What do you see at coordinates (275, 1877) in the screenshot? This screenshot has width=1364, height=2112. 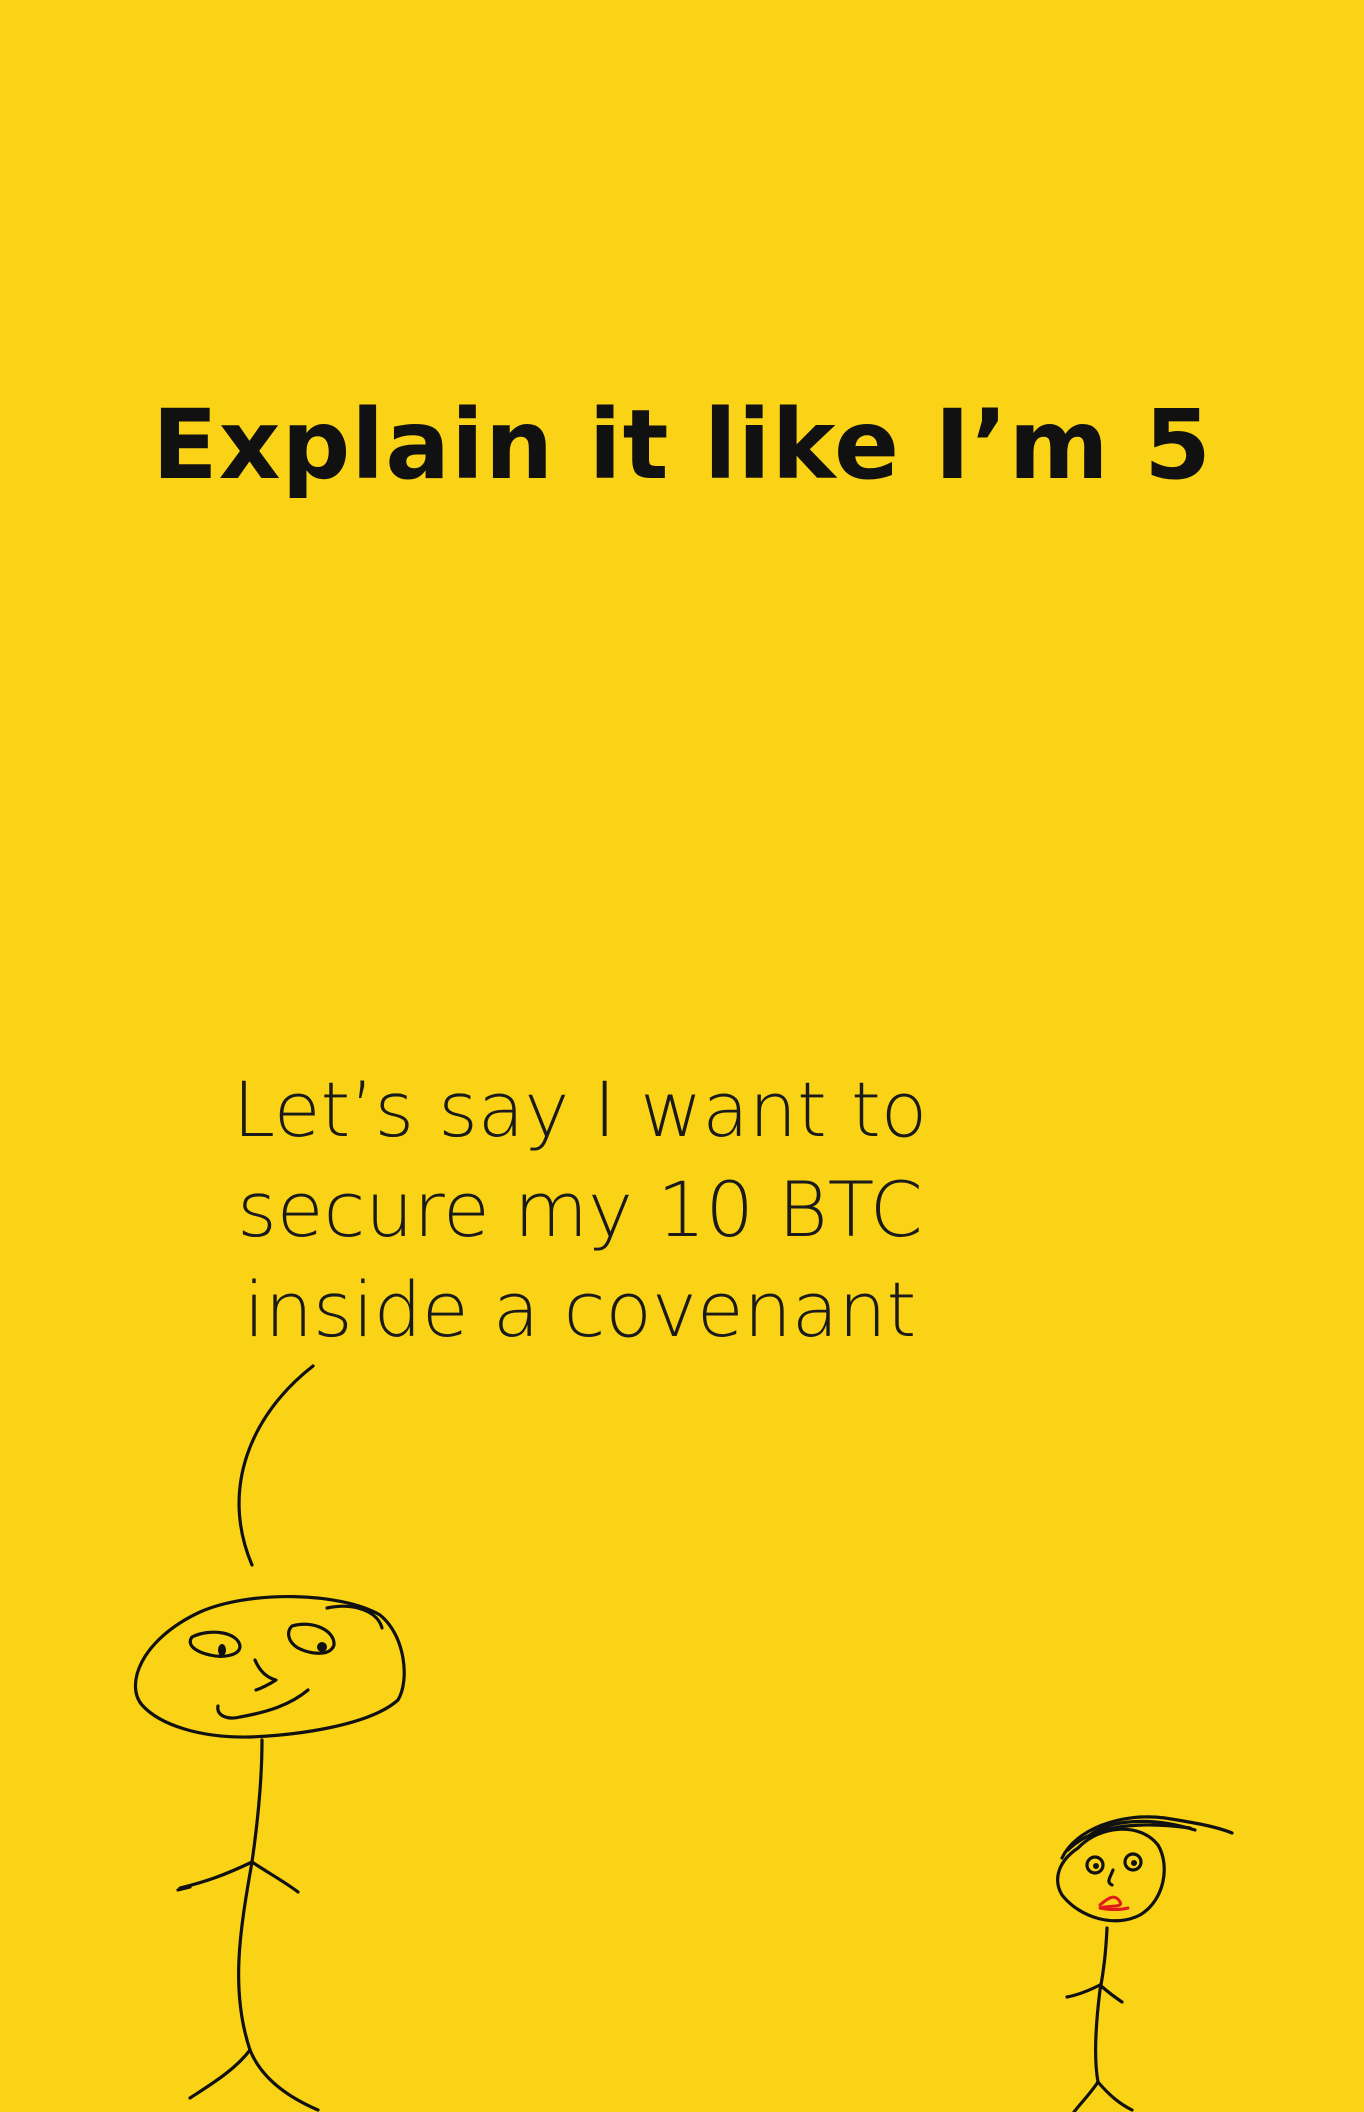 I see `adult-right-arm` at bounding box center [275, 1877].